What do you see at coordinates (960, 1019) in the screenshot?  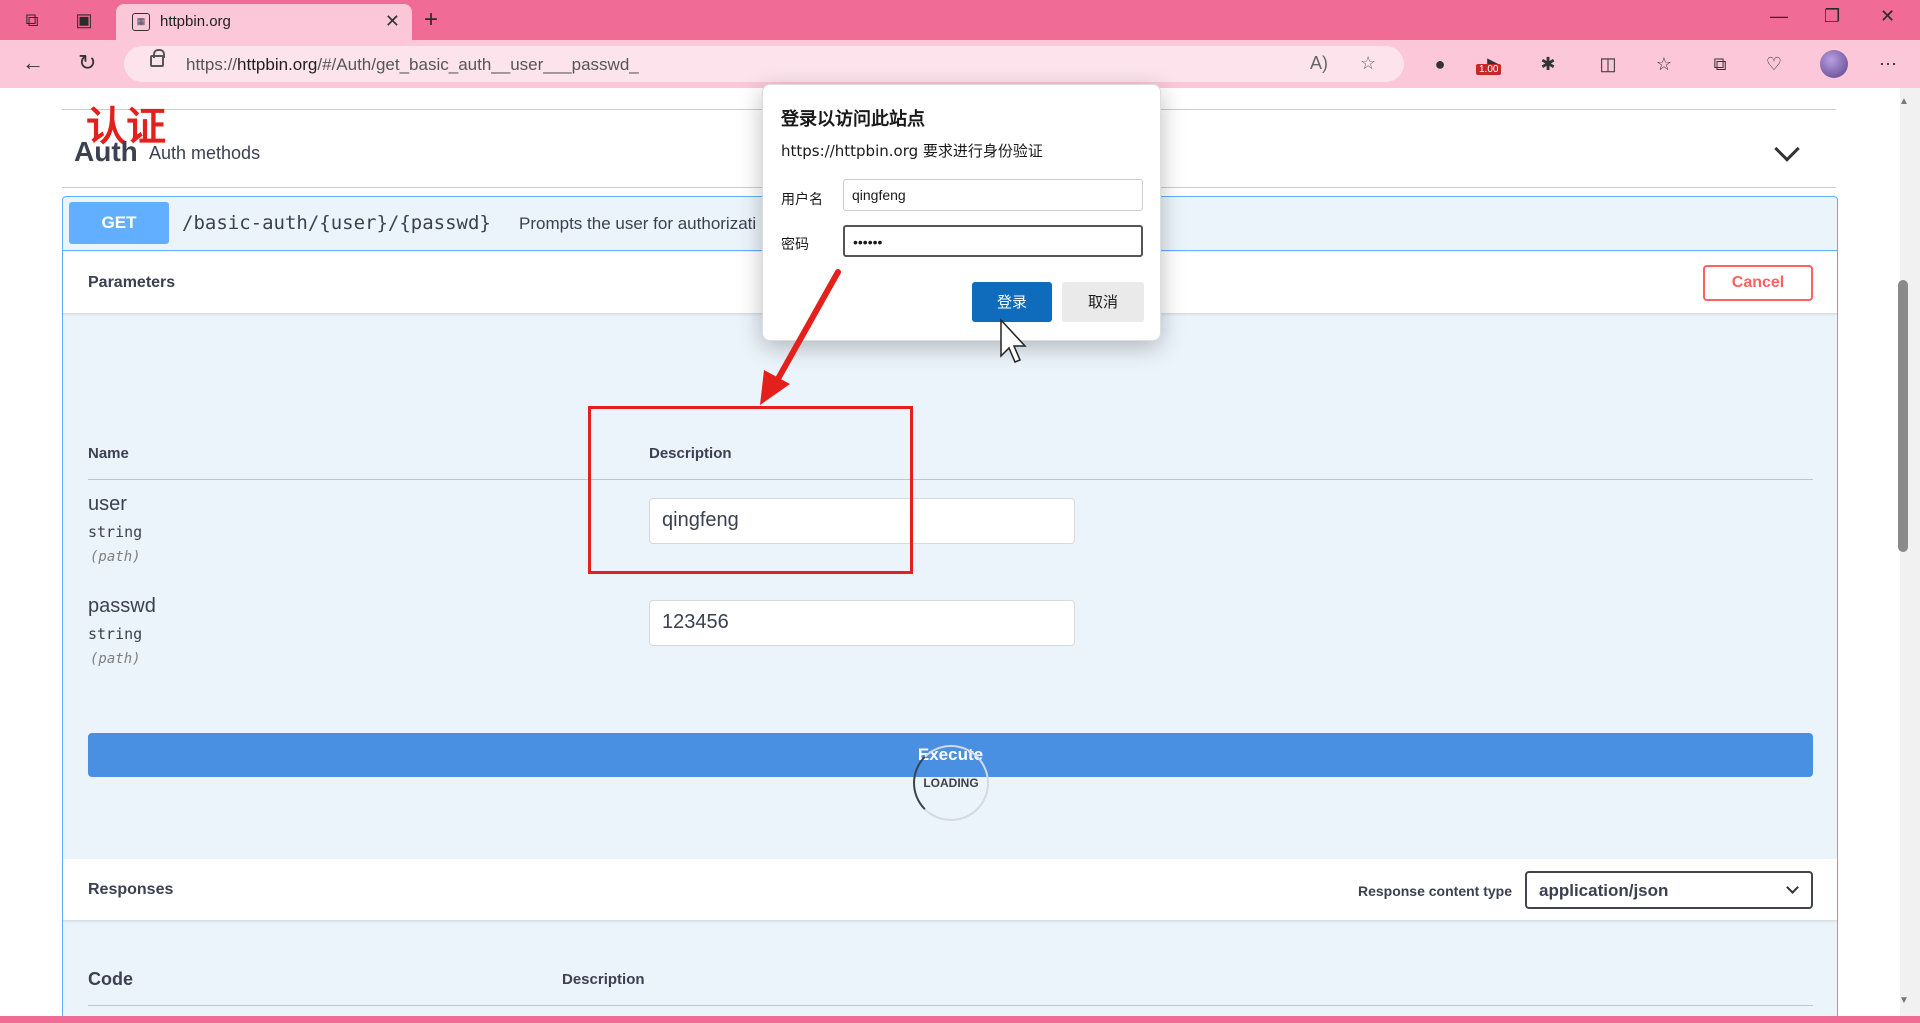 I see `window-border` at bounding box center [960, 1019].